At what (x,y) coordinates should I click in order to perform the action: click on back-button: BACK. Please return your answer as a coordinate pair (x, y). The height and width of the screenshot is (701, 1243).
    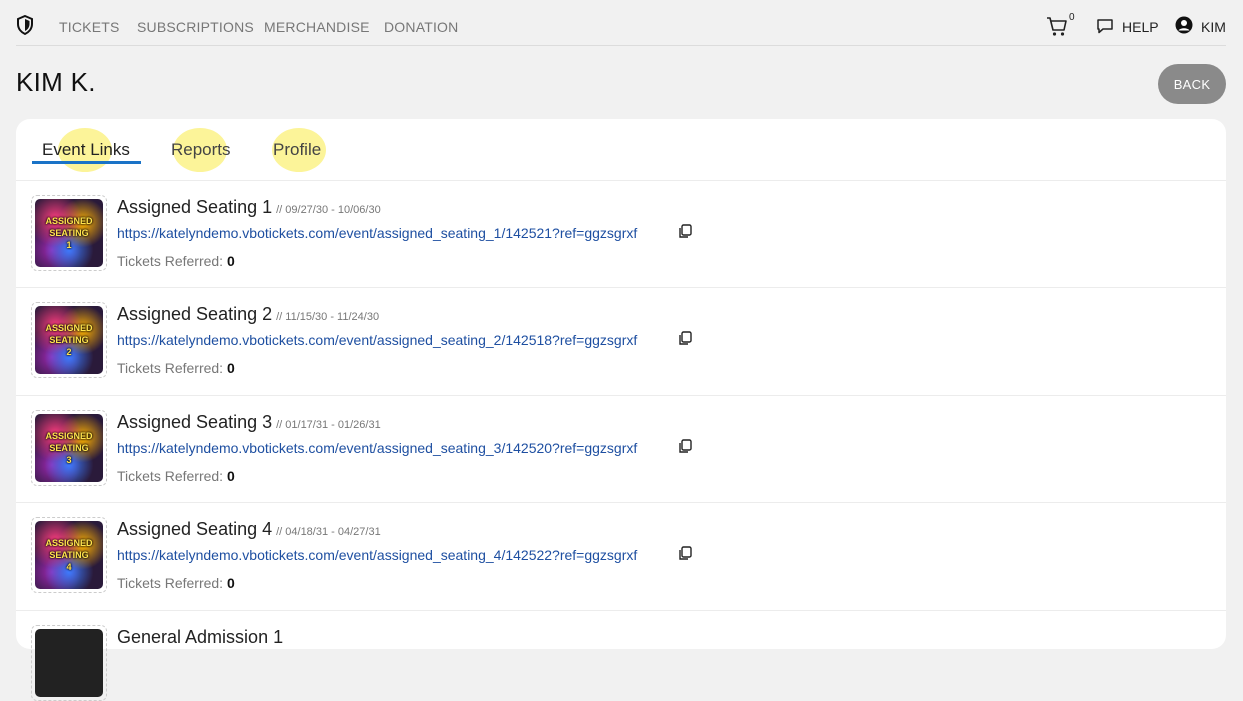
    Looking at the image, I should click on (1192, 84).